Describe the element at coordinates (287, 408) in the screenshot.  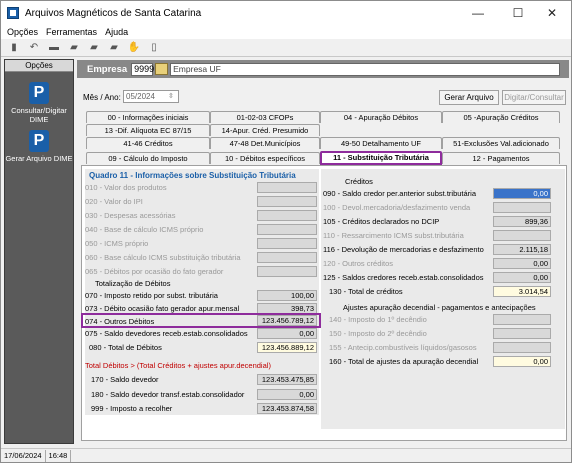
I see `item-999-value: 123.453.874,58` at that location.